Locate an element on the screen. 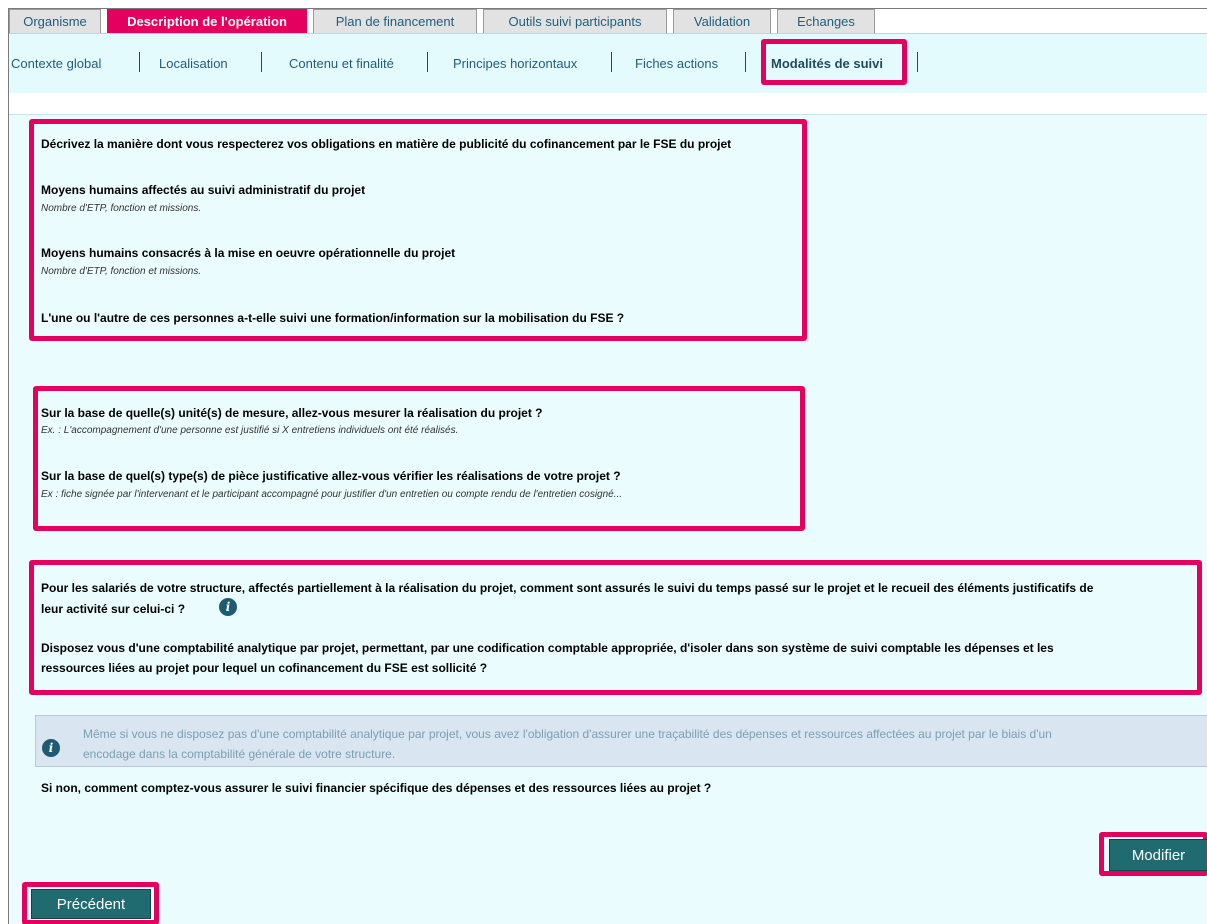  tab-description: Description de l'opération is located at coordinates (207, 21).